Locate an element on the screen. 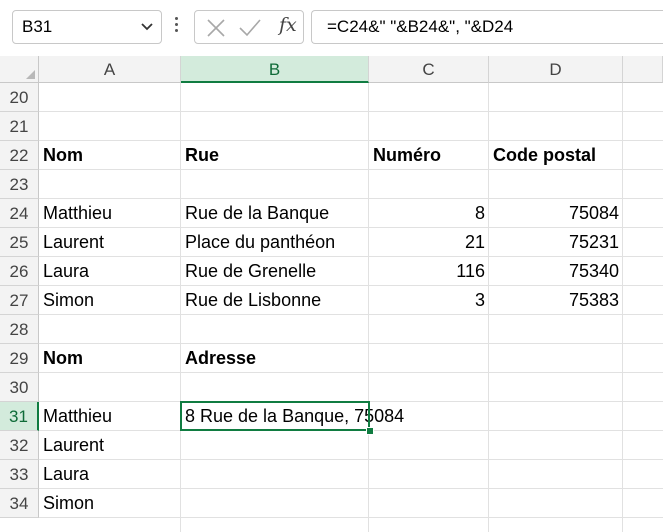  cell-a33: Laura is located at coordinates (66, 474).